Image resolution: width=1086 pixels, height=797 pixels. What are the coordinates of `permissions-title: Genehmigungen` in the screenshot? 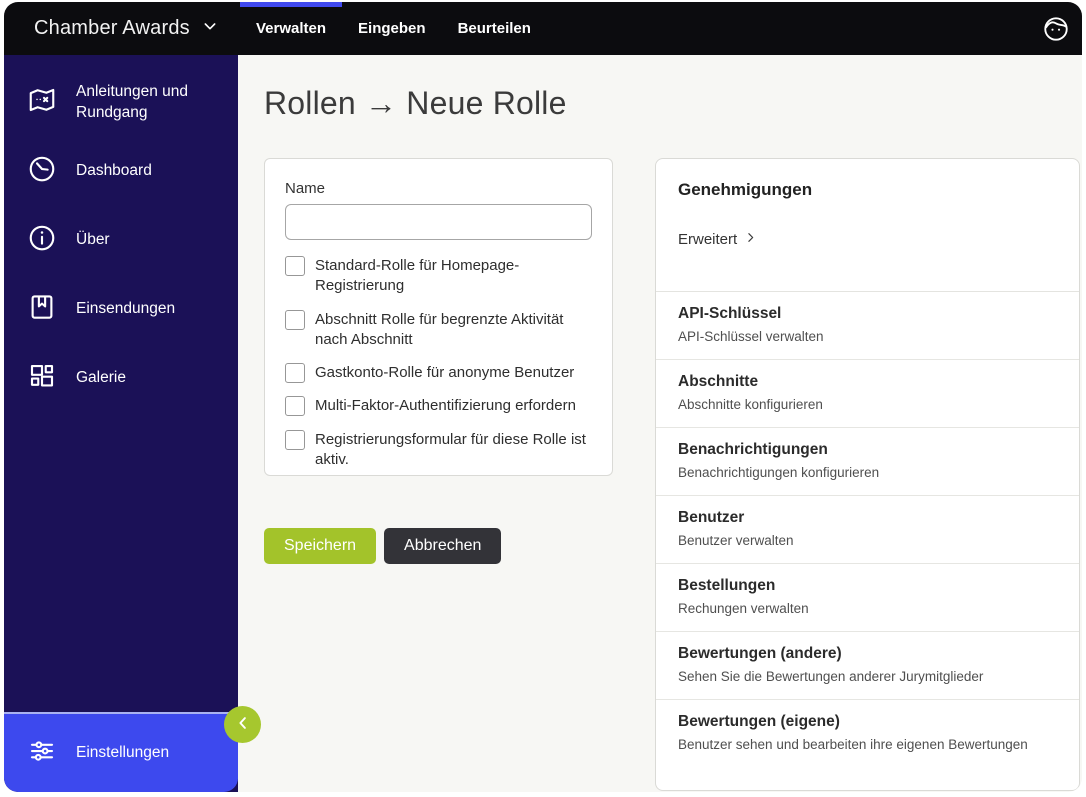 It's located at (745, 189).